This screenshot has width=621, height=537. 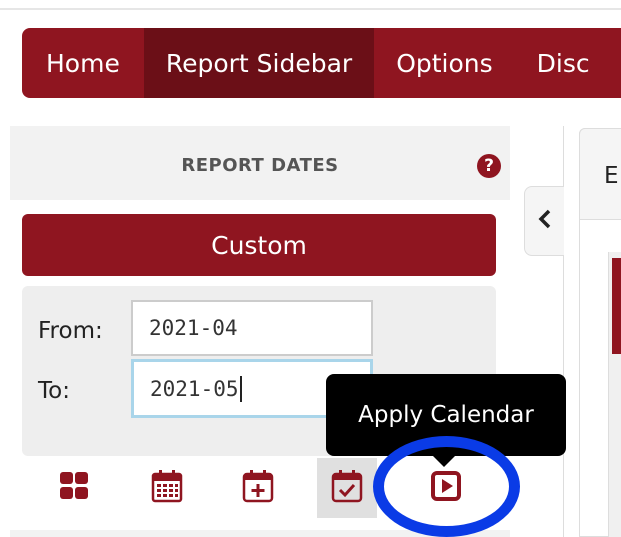 I want to click on grid-view-button, so click(x=74, y=488).